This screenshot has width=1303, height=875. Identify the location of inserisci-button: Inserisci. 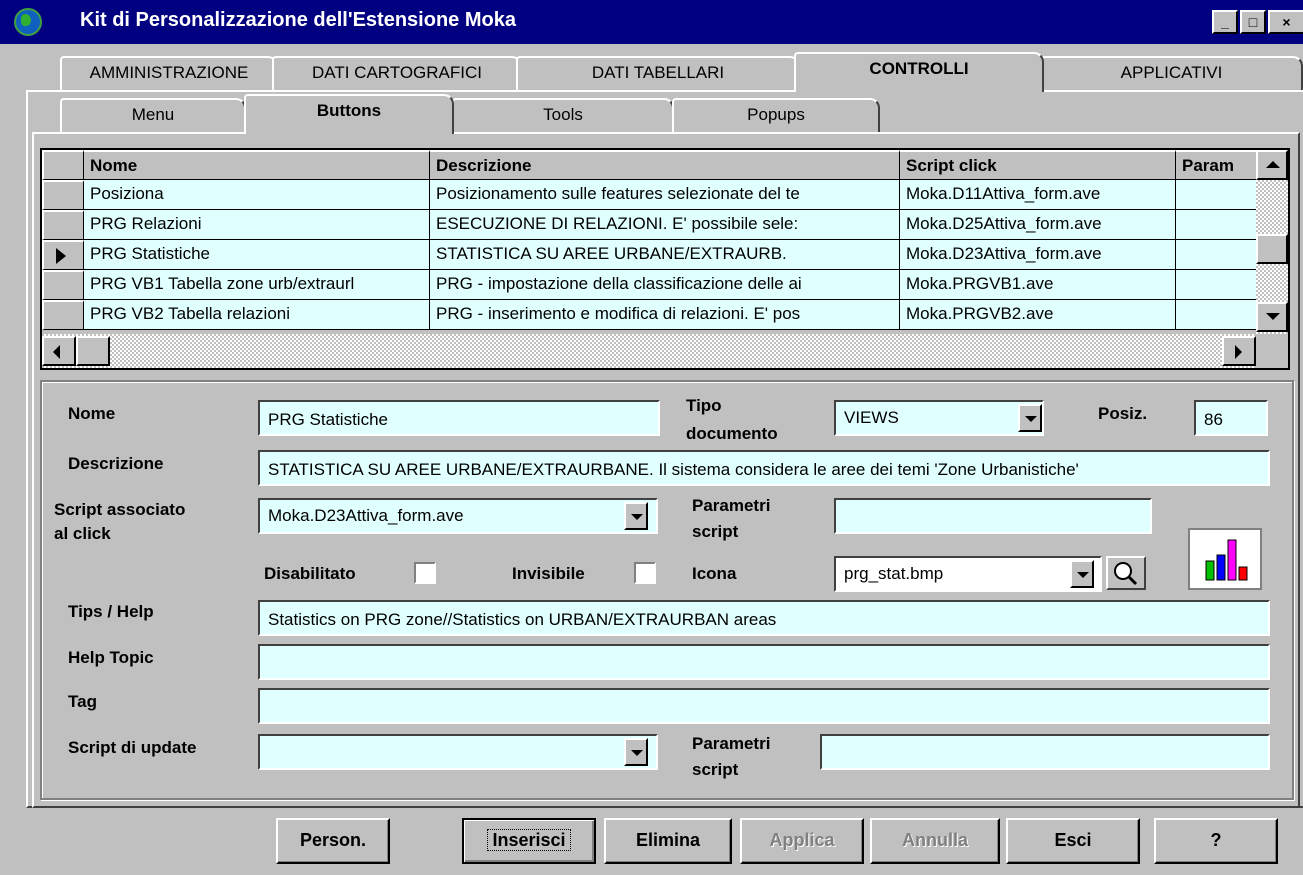
(529, 841).